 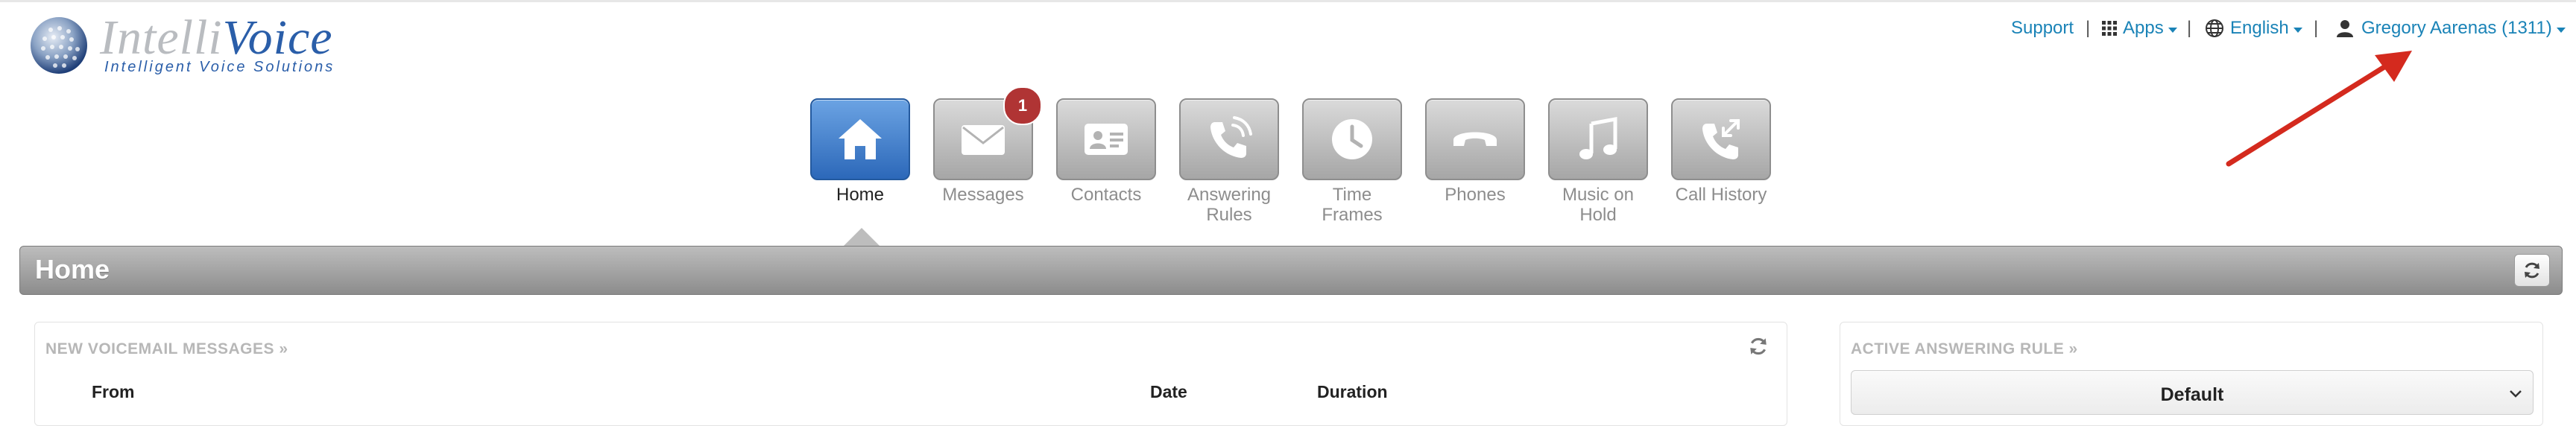 I want to click on apps-label: Apps, so click(x=2143, y=28).